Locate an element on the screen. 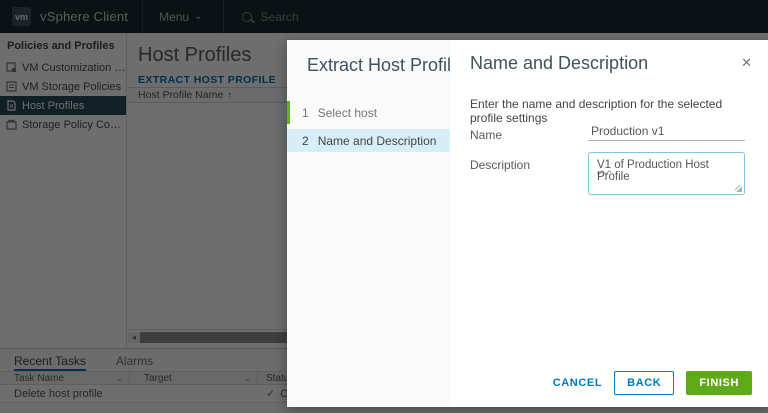  step-number: 2 is located at coordinates (305, 140).